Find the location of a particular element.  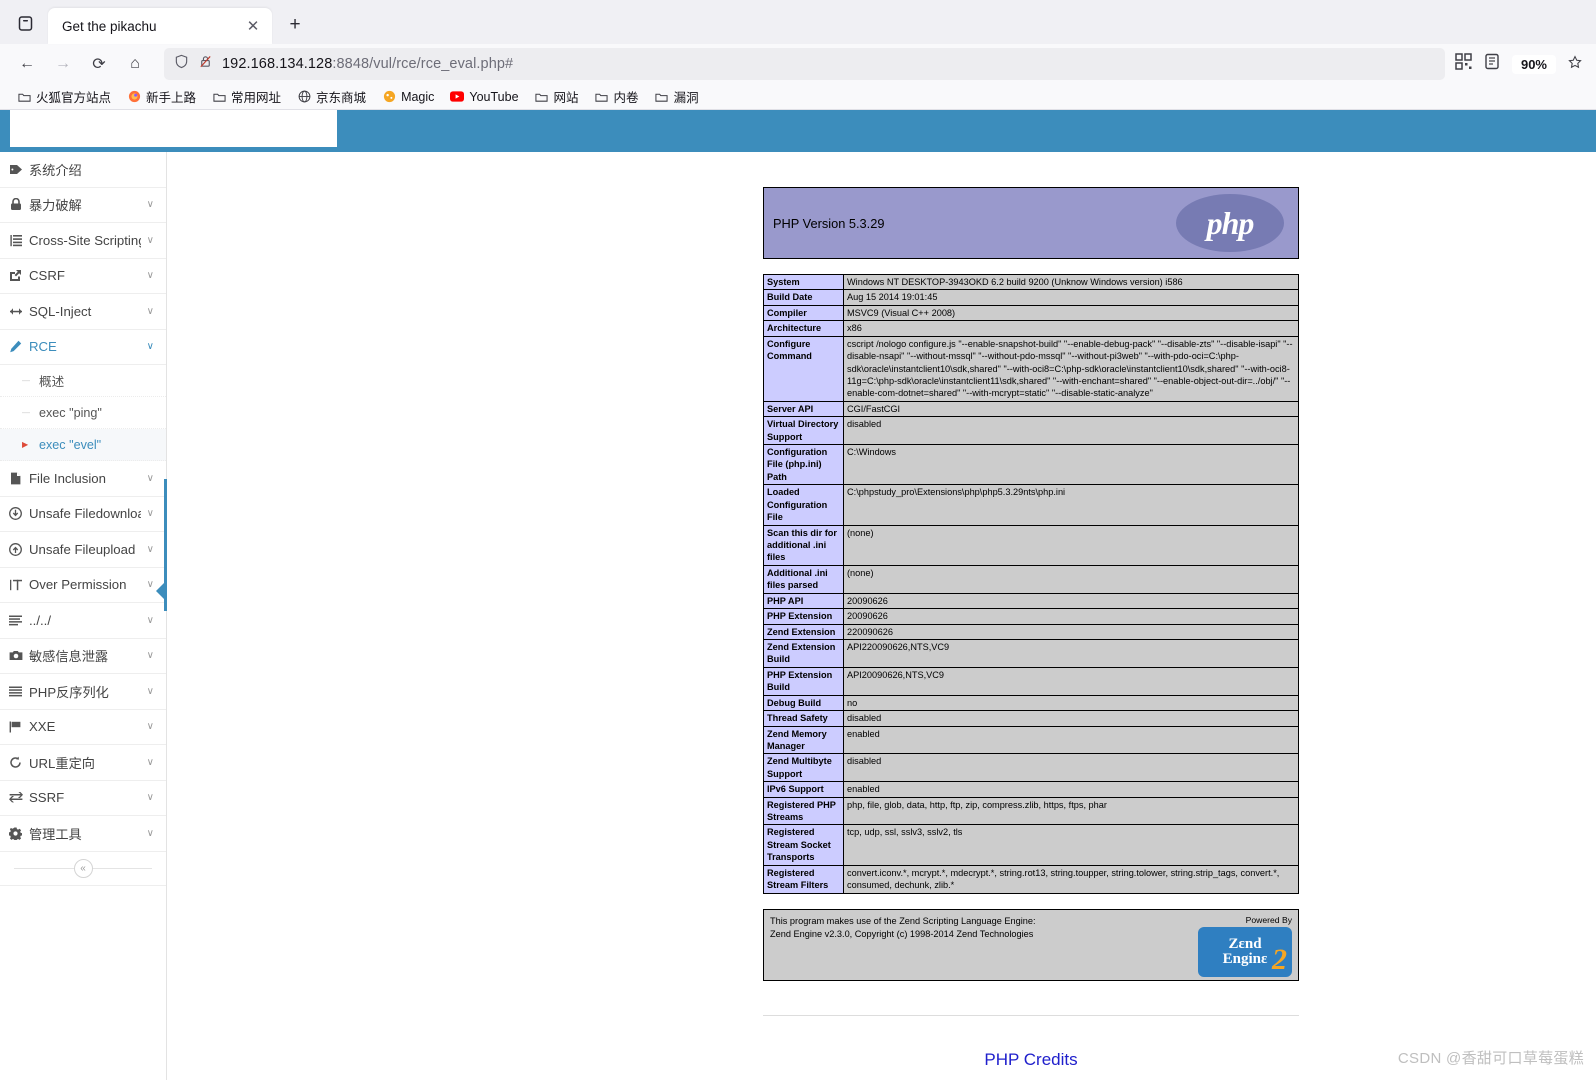

bookmark-label: 常用网址 is located at coordinates (256, 98).